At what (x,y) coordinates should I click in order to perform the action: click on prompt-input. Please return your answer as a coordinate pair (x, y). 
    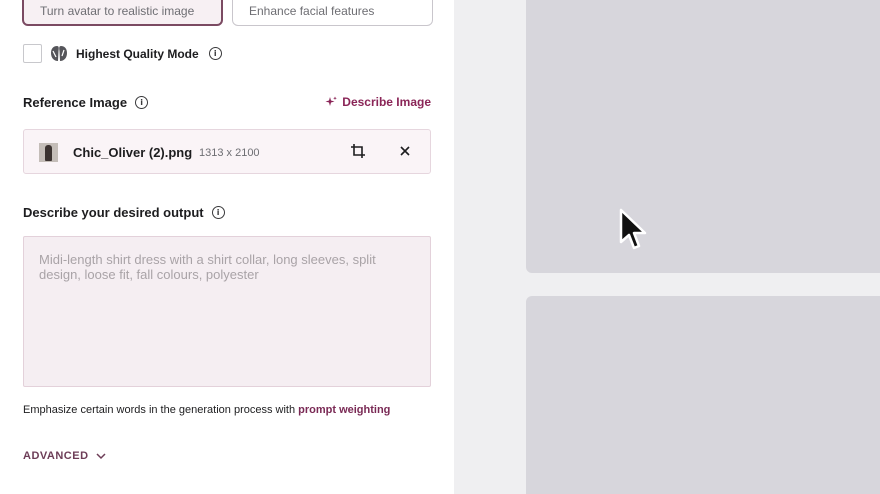
    Looking at the image, I should click on (227, 311).